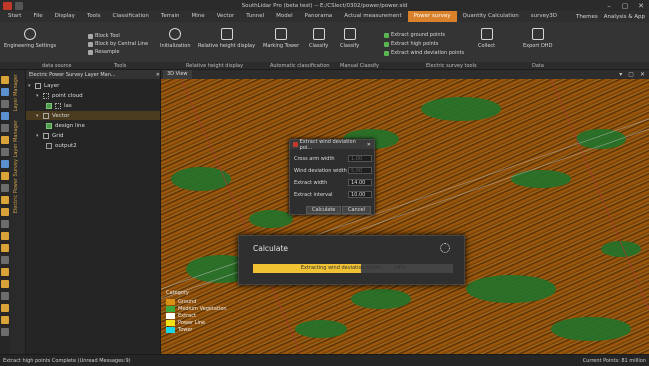 This screenshot has height=366, width=649. I want to click on tab-panorama: Panorama, so click(319, 16).